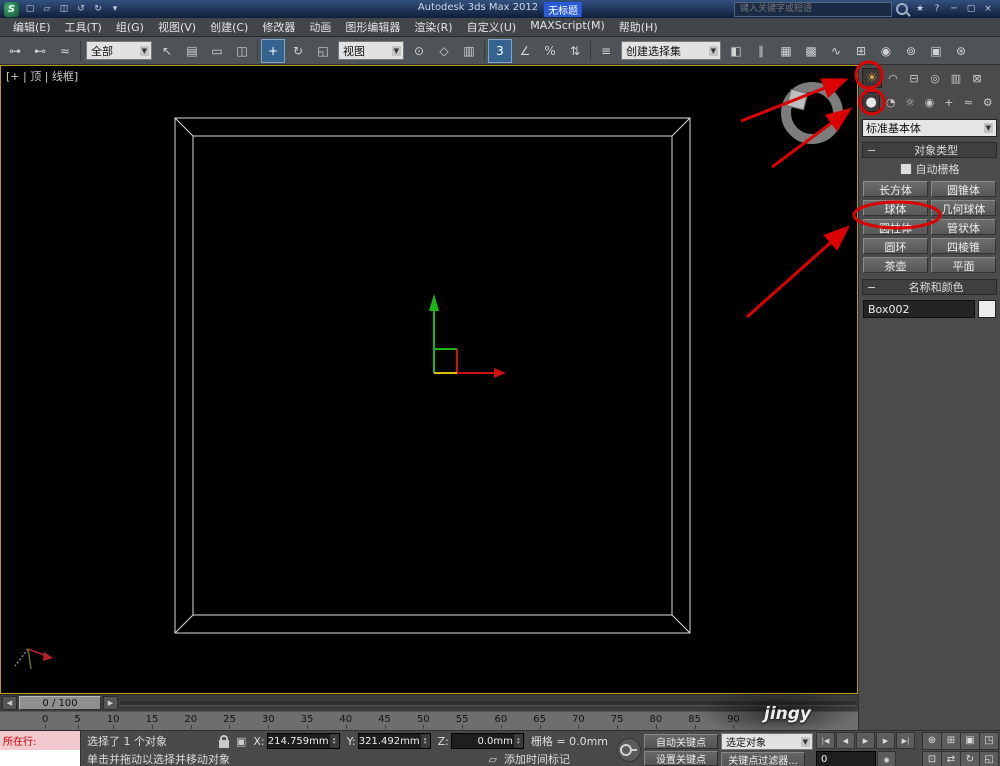  Describe the element at coordinates (919, 309) in the screenshot. I see `object-name-input: Box002` at that location.